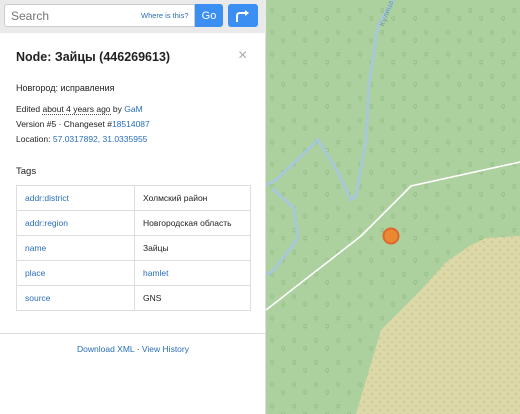 The height and width of the screenshot is (414, 520). I want to click on editor-link: GaM, so click(133, 109).